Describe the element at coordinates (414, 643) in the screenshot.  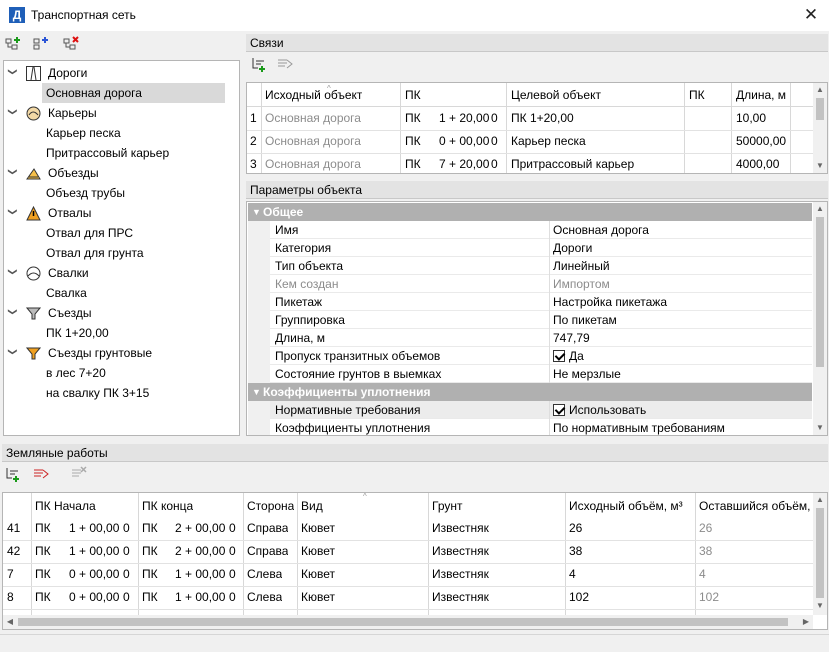
I see `status-bar` at that location.